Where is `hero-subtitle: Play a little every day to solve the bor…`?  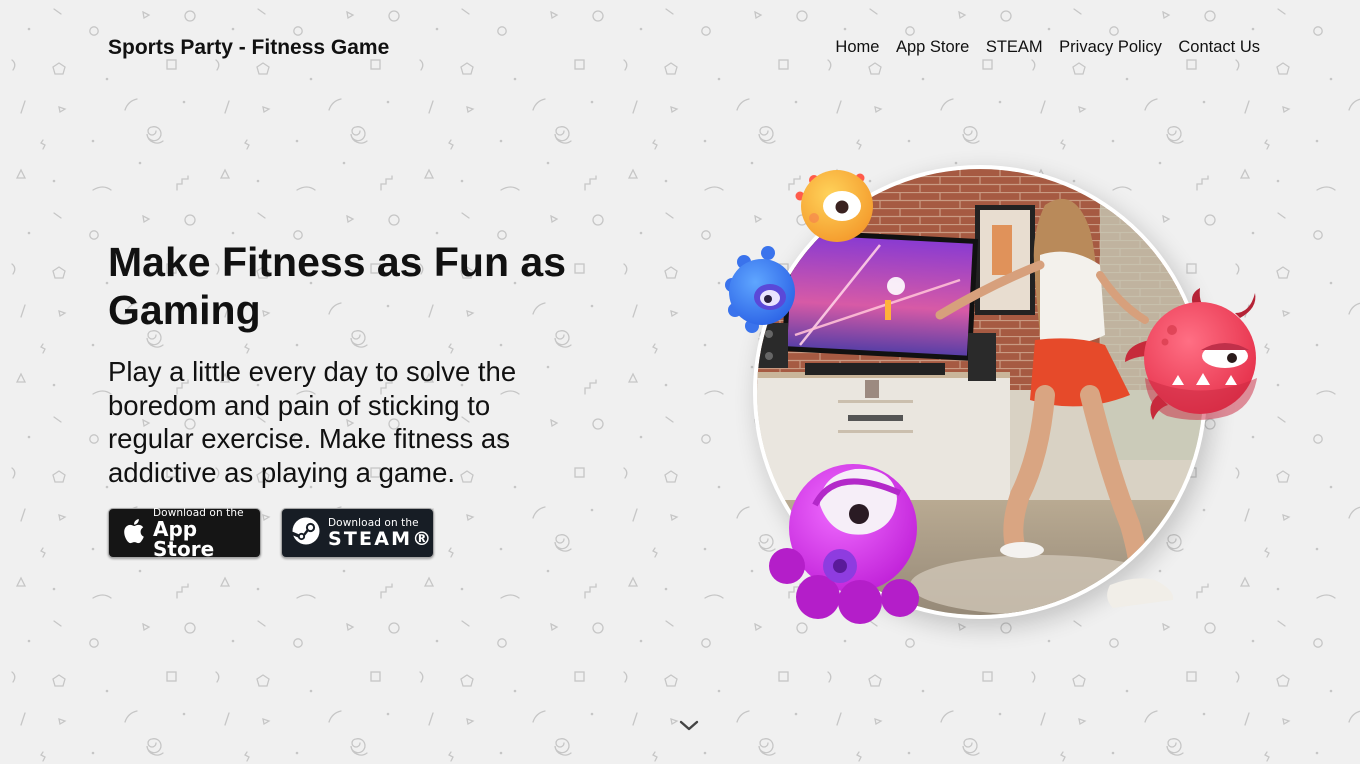
hero-subtitle: Play a little every day to solve the bor… is located at coordinates (312, 422).